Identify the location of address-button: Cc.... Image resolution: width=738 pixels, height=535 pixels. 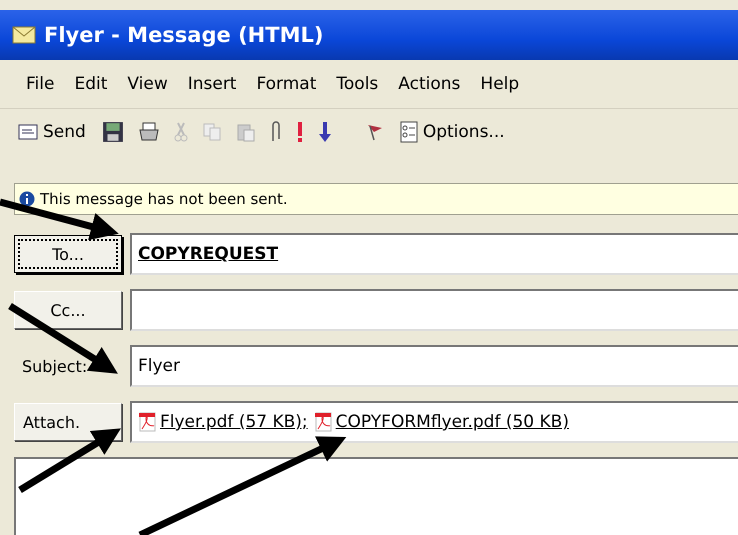
(68, 310).